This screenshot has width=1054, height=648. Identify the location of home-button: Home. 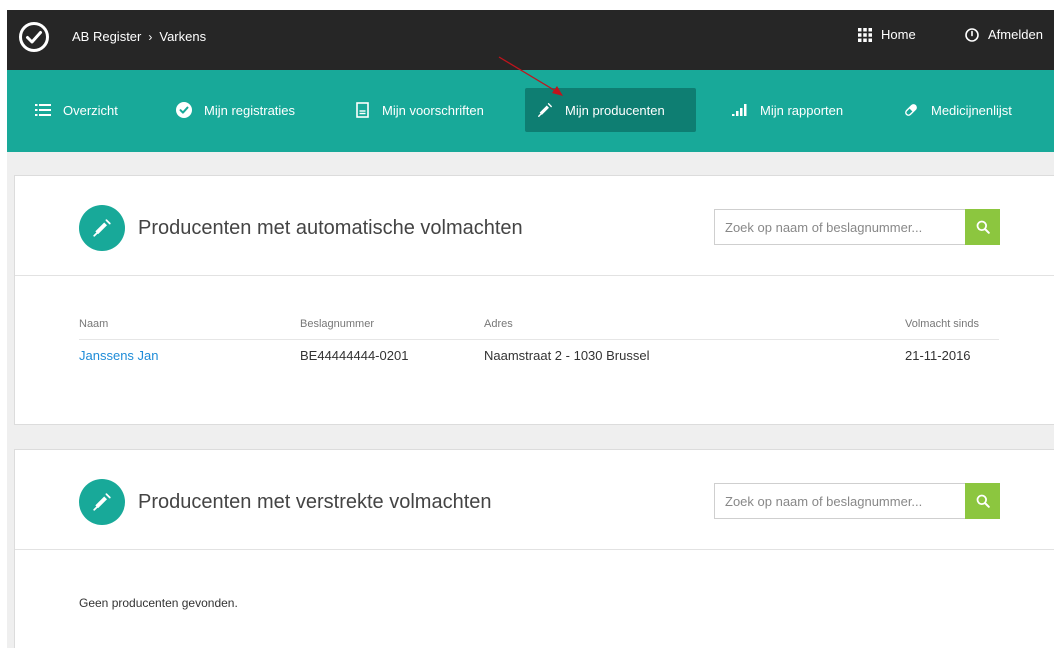
(887, 34).